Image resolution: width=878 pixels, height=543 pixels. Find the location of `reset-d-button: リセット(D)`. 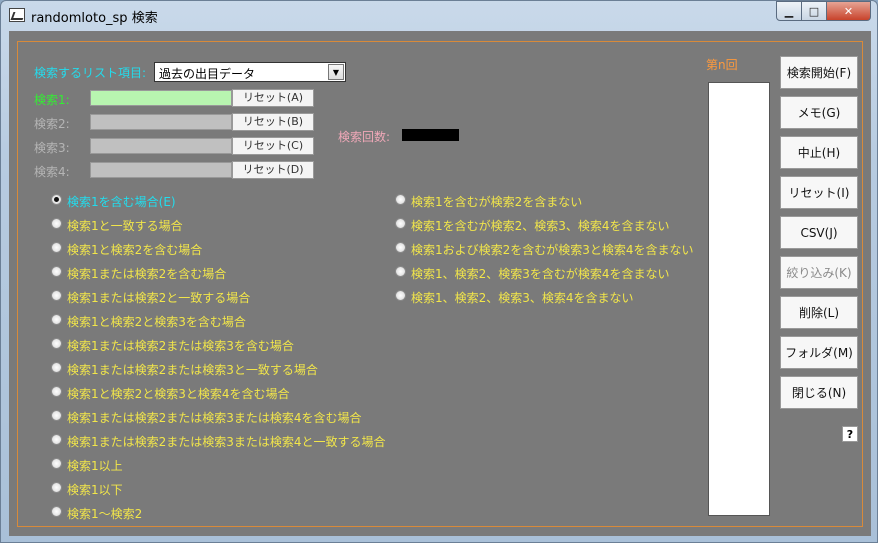

reset-d-button: リセット(D) is located at coordinates (273, 170).